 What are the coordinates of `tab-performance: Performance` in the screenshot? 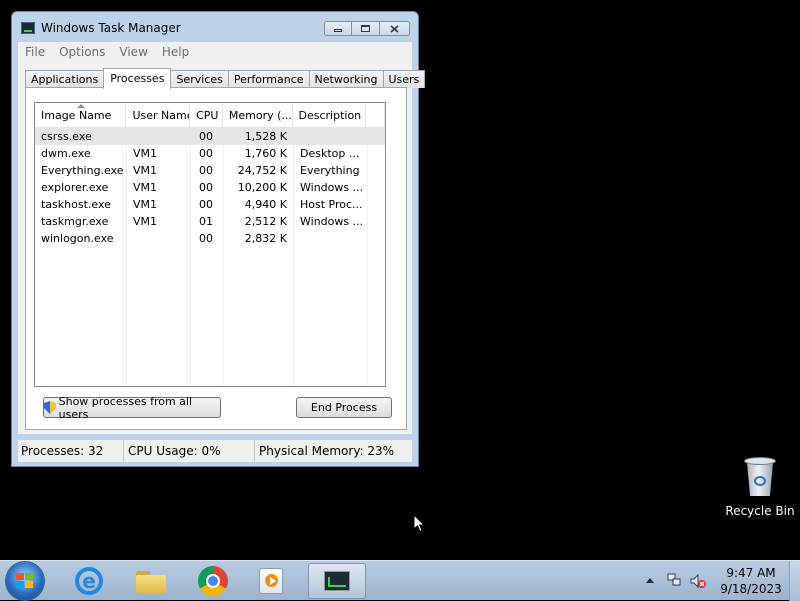 It's located at (268, 79).